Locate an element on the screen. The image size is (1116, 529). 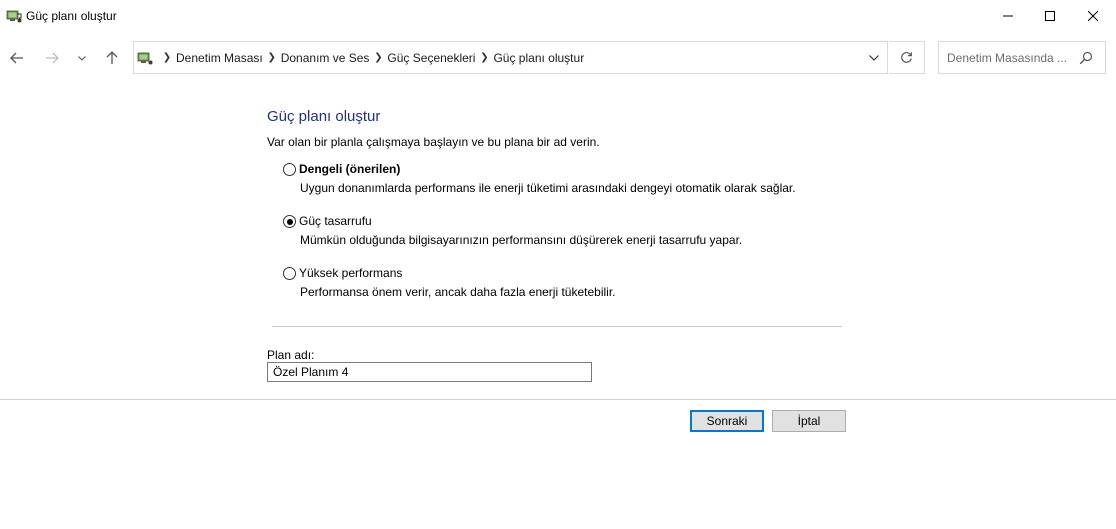
up-button is located at coordinates (112, 58).